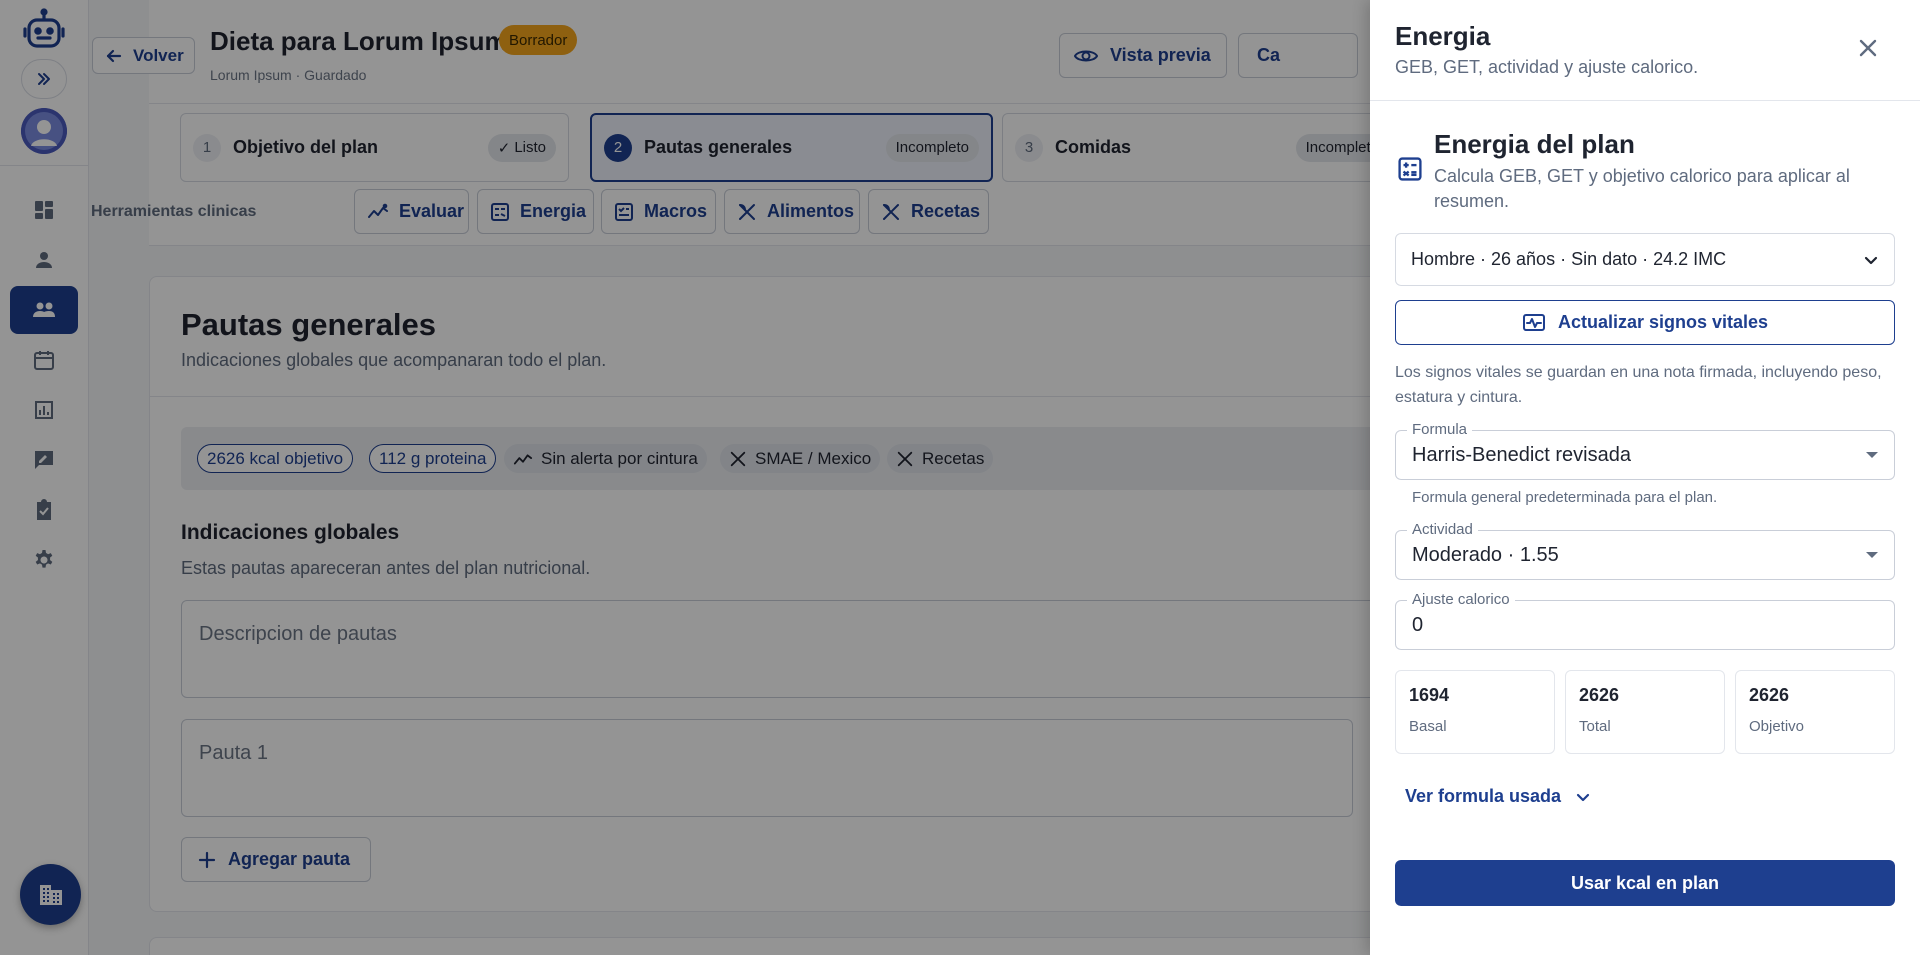 The height and width of the screenshot is (955, 1920). I want to click on user-avatar, so click(44, 131).